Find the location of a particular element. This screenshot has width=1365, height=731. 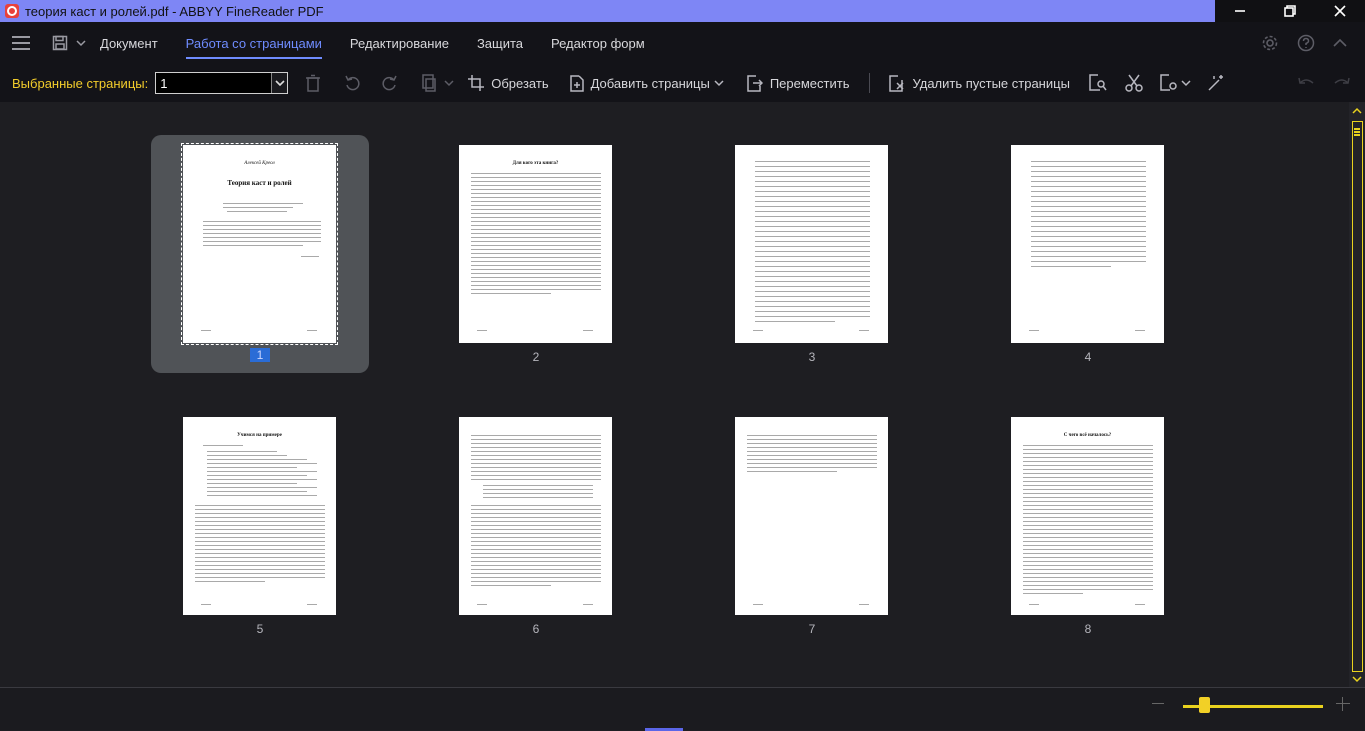

help-icon is located at coordinates (1306, 43).